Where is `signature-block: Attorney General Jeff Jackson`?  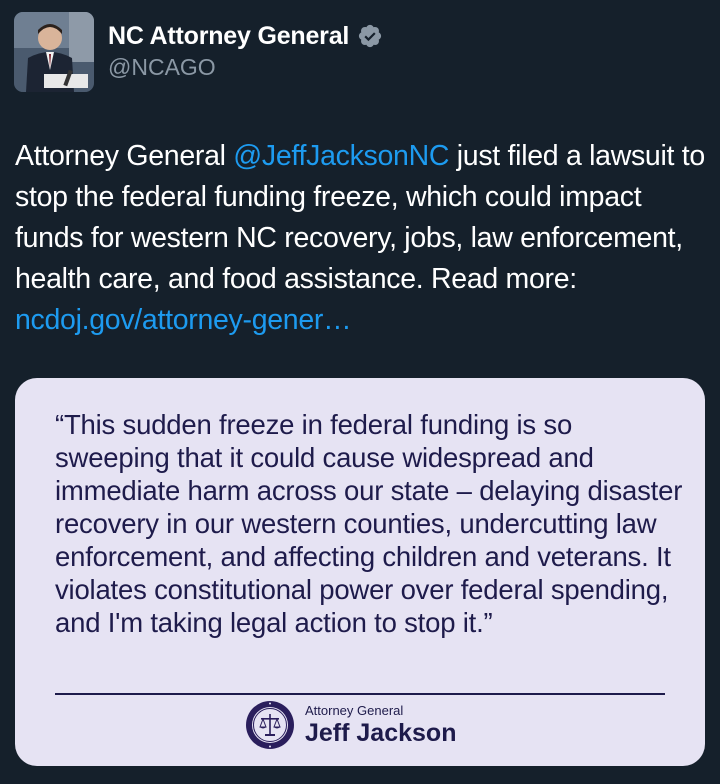
signature-block: Attorney General Jeff Jackson is located at coordinates (350, 725).